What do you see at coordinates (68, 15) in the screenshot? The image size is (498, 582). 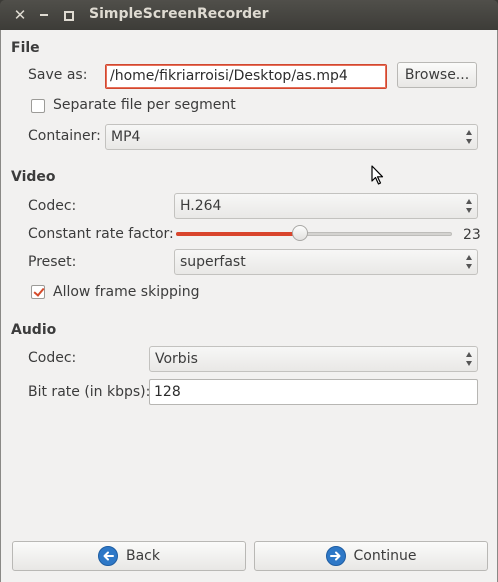 I see `window-maximize-icon` at bounding box center [68, 15].